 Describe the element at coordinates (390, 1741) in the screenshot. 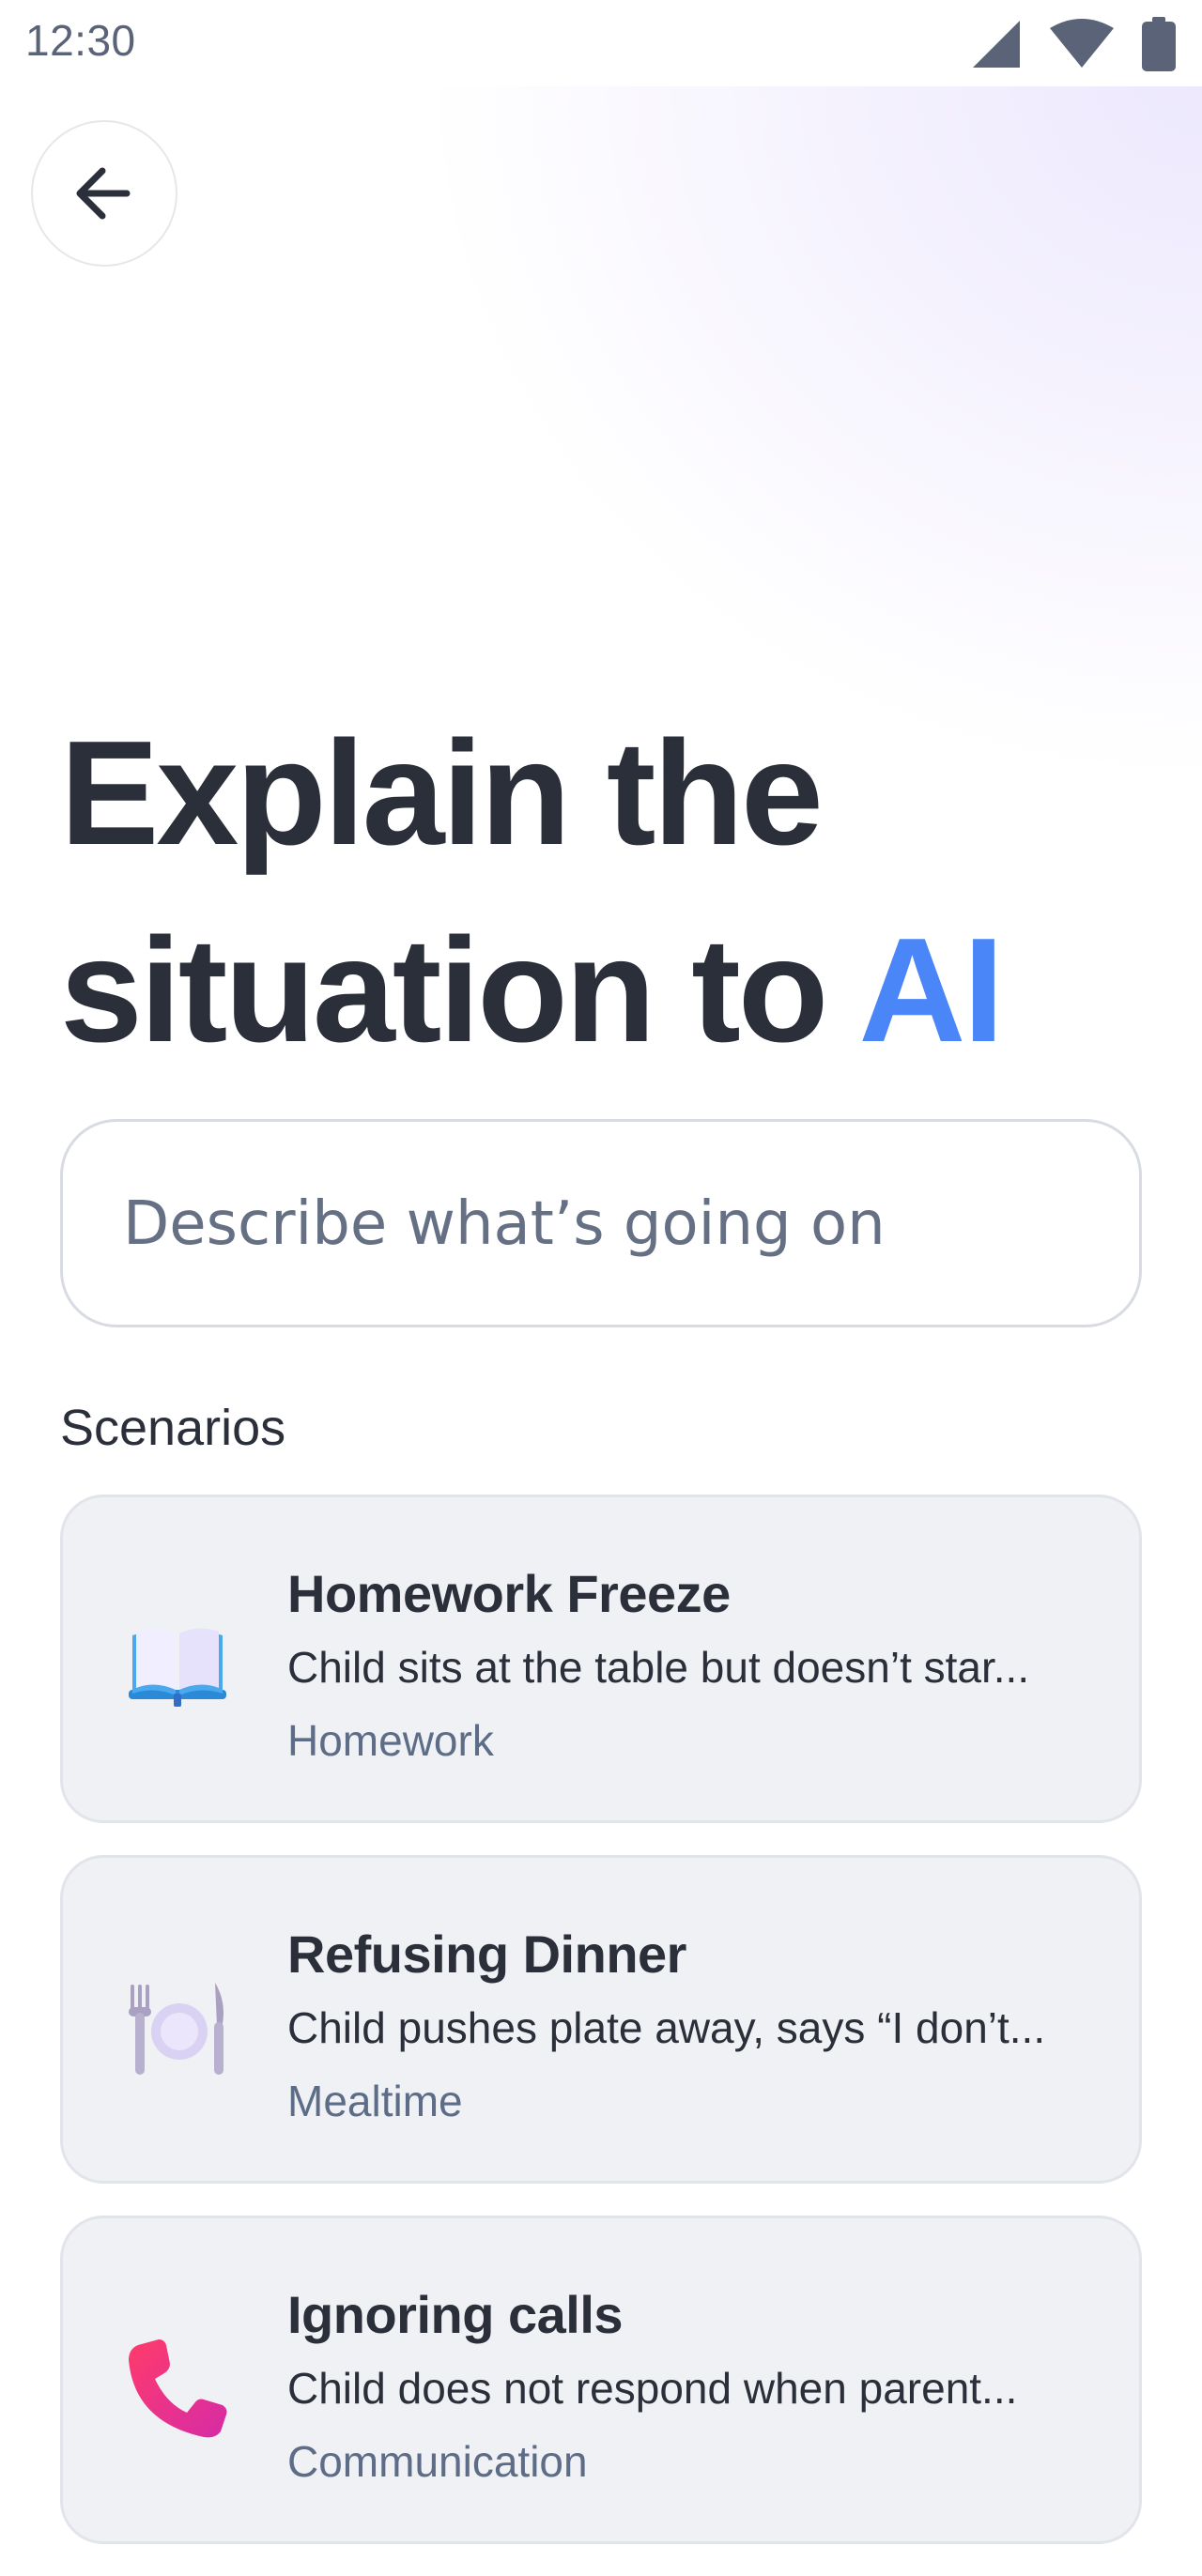

I see `scenario-category: Homework` at that location.